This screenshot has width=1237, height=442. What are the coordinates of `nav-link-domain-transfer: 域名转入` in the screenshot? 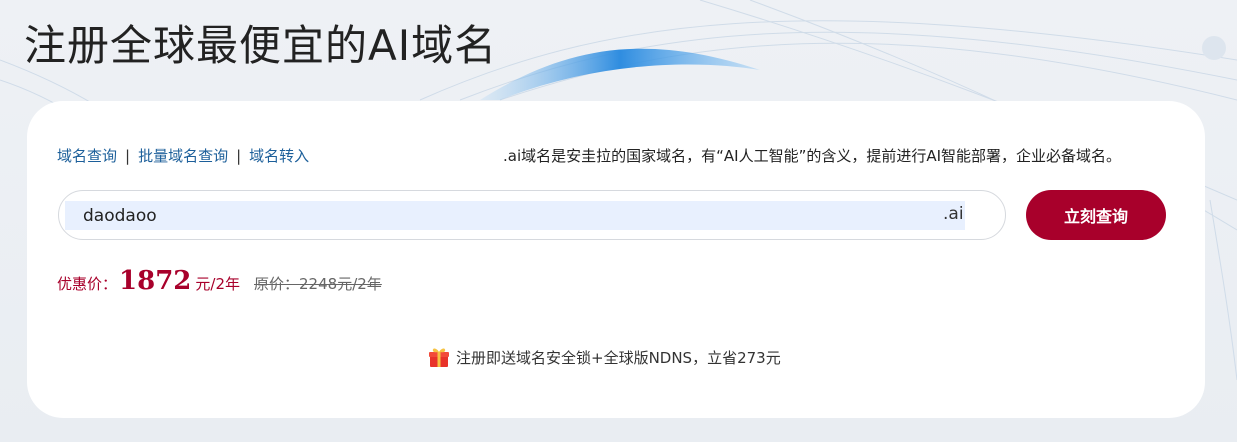 It's located at (279, 155).